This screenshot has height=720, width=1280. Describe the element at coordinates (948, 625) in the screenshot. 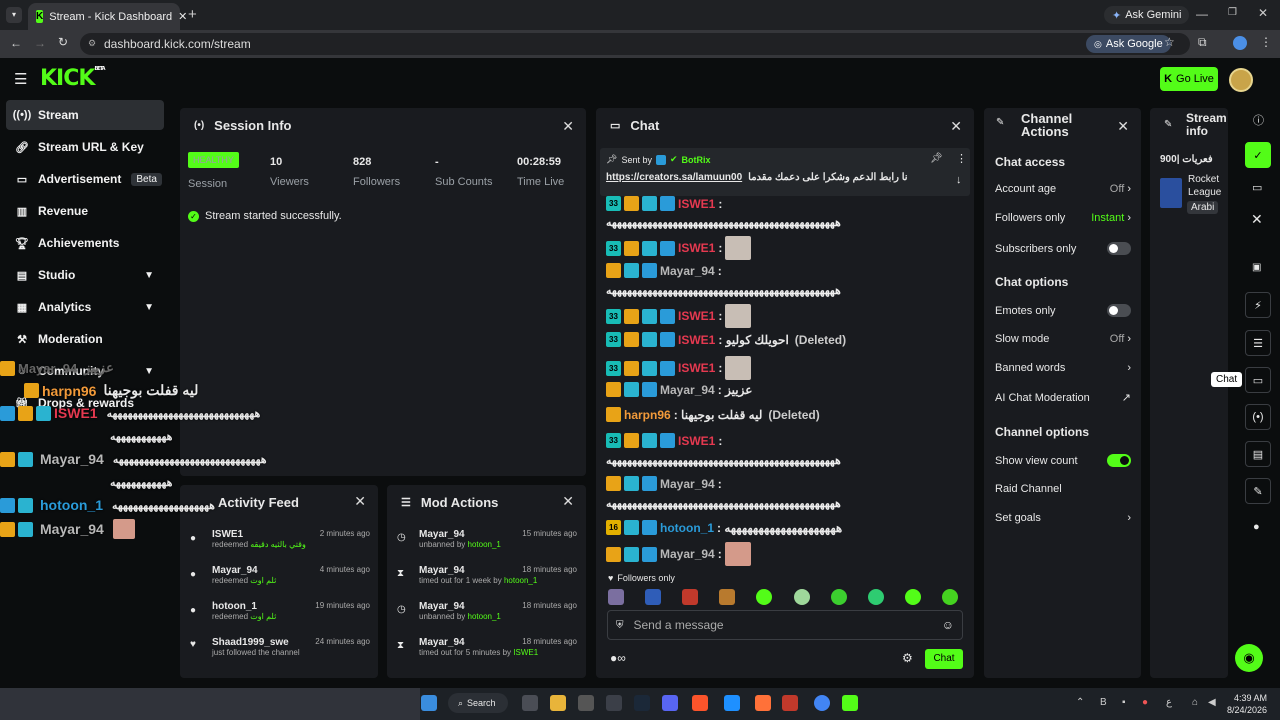

I see `emoji-picker-icon: ☺` at that location.